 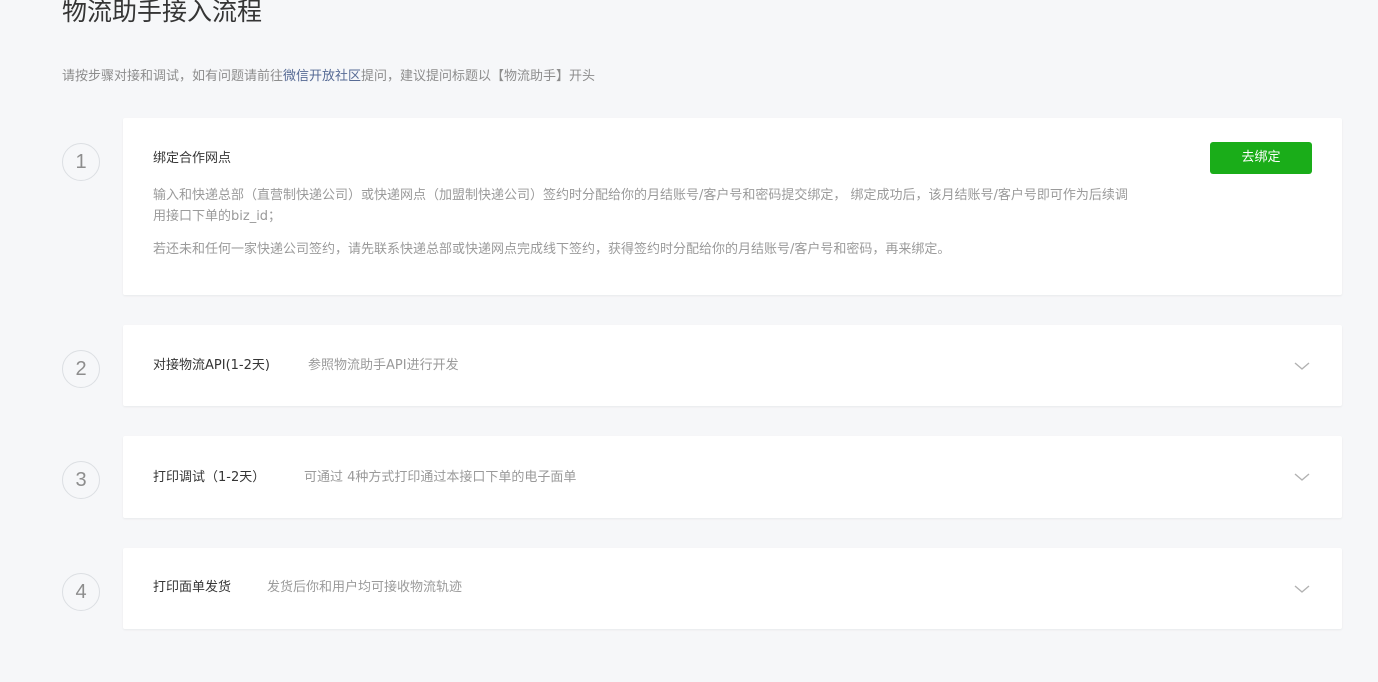 I want to click on step-title-ship: 打印面单发货, so click(x=192, y=587).